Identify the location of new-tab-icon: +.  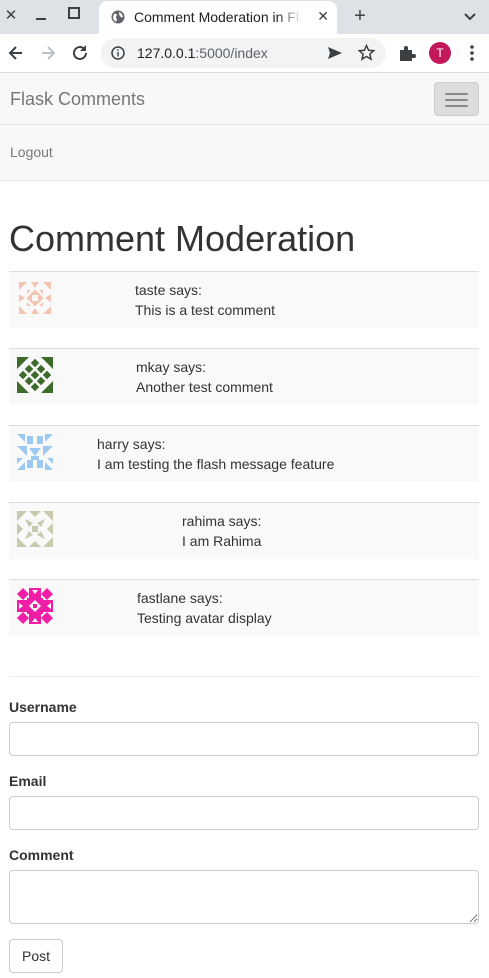
(360, 16).